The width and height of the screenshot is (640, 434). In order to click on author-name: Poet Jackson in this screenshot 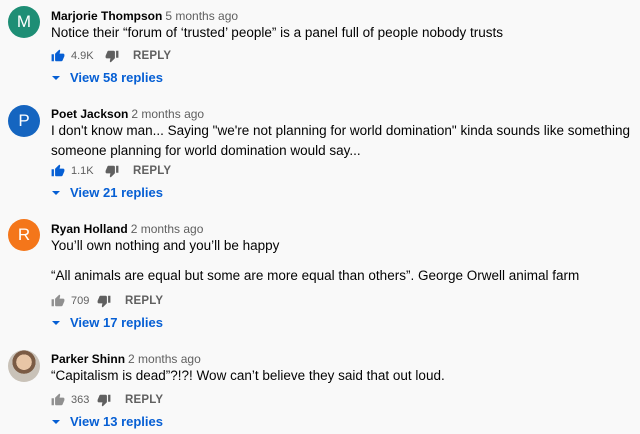, I will do `click(89, 114)`.